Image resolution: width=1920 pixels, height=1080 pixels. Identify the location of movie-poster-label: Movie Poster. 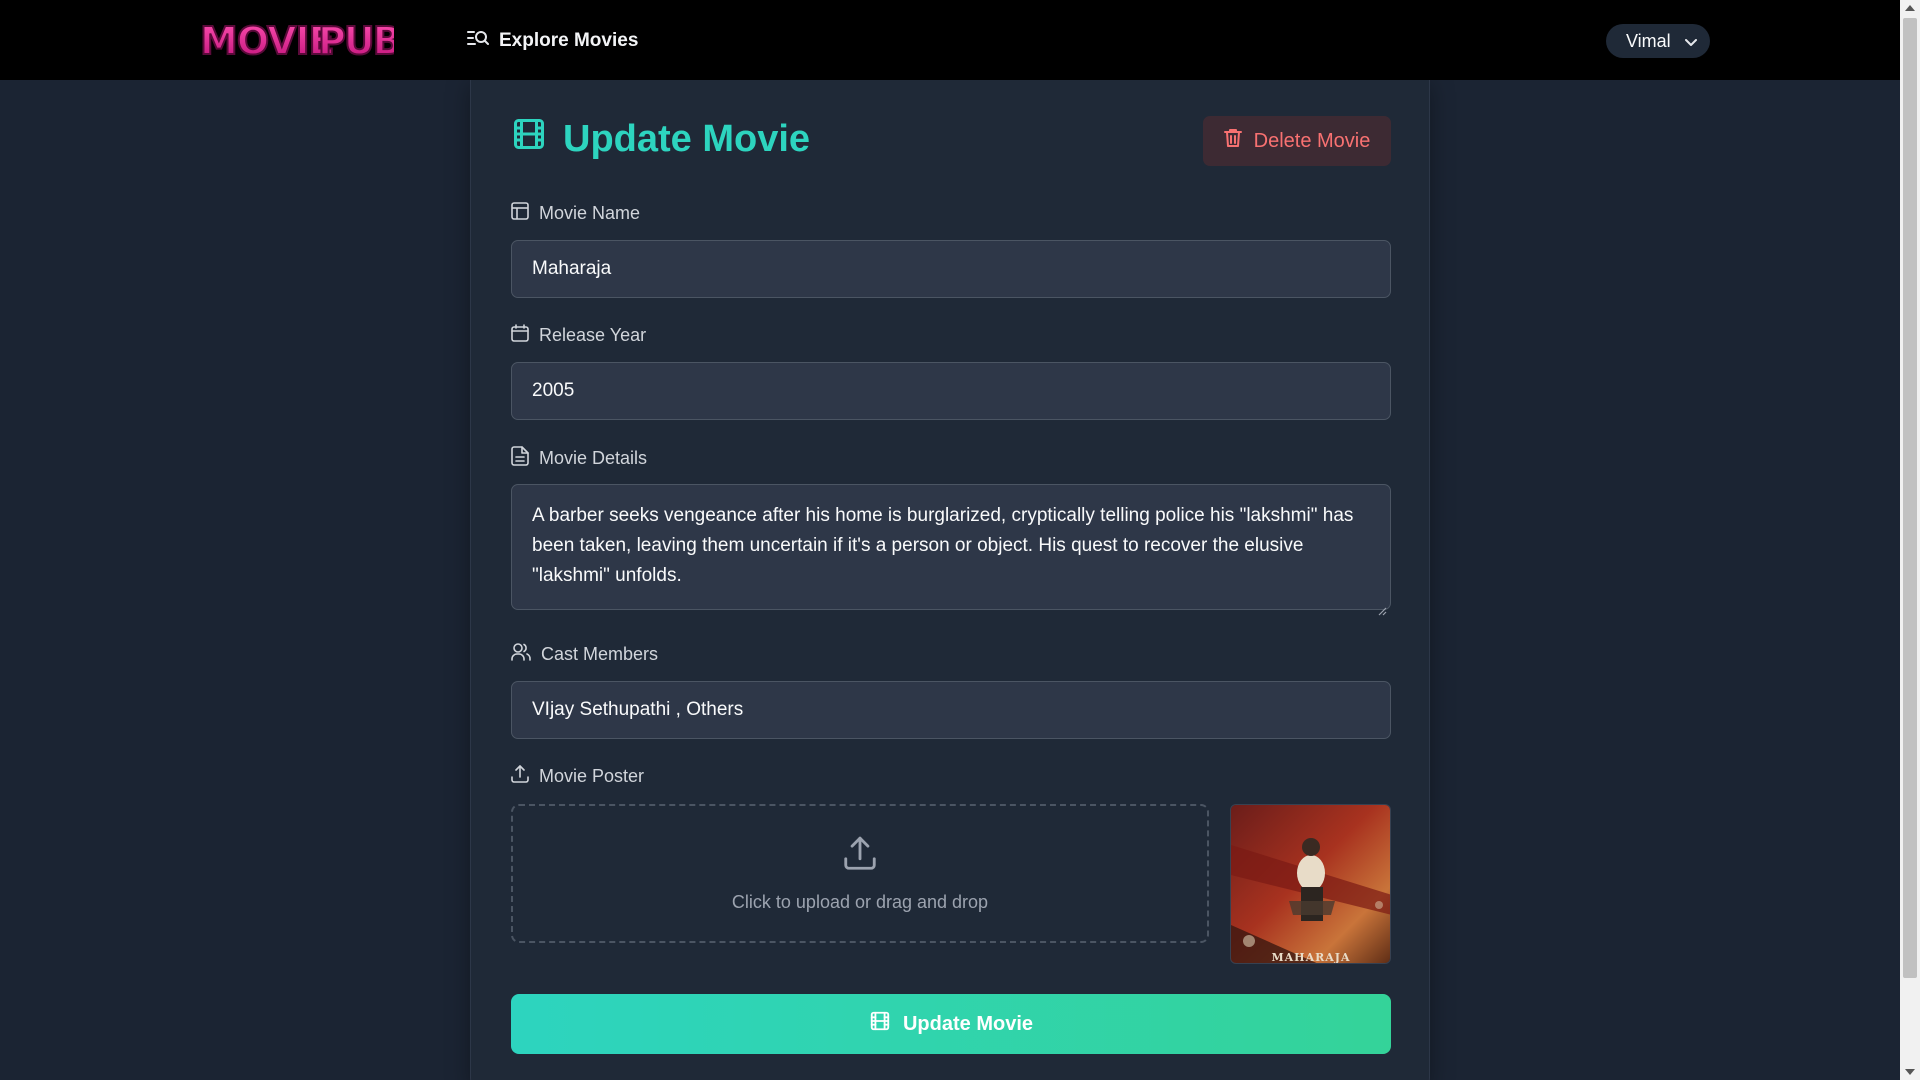
(577, 776).